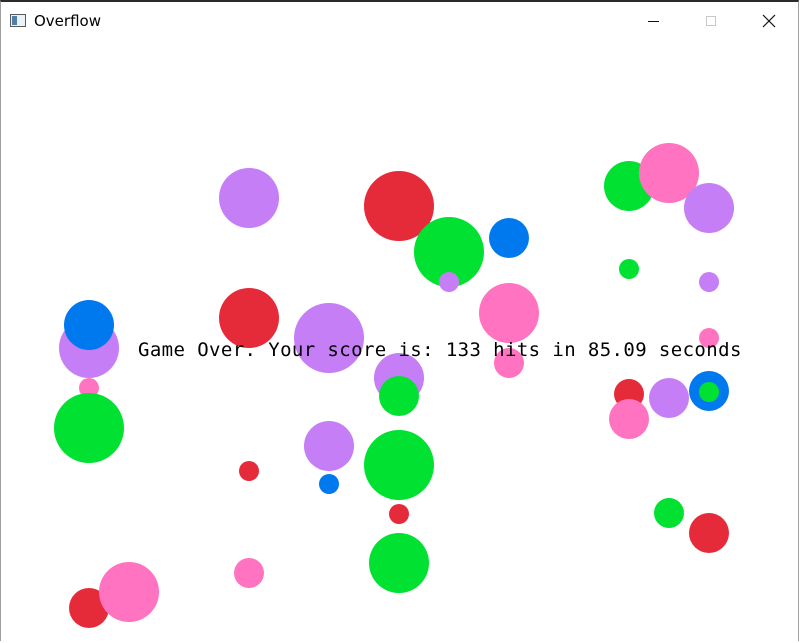  Describe the element at coordinates (67, 21) in the screenshot. I see `window-title: Overflow` at that location.